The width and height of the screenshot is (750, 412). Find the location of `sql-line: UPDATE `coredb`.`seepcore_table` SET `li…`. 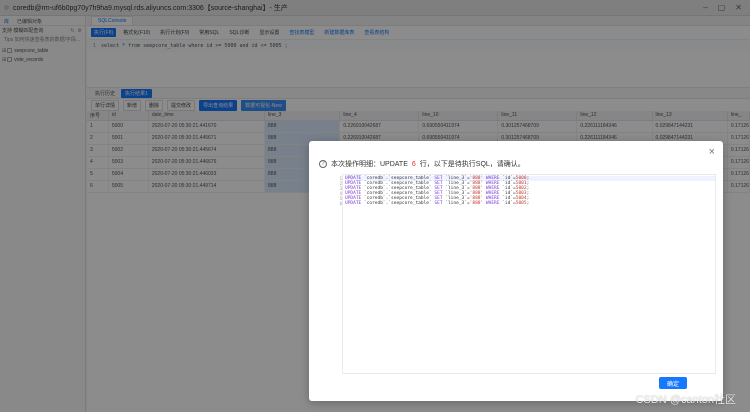

sql-line: UPDATE `coredb`.`seepcore_table` SET `li… is located at coordinates (437, 203).